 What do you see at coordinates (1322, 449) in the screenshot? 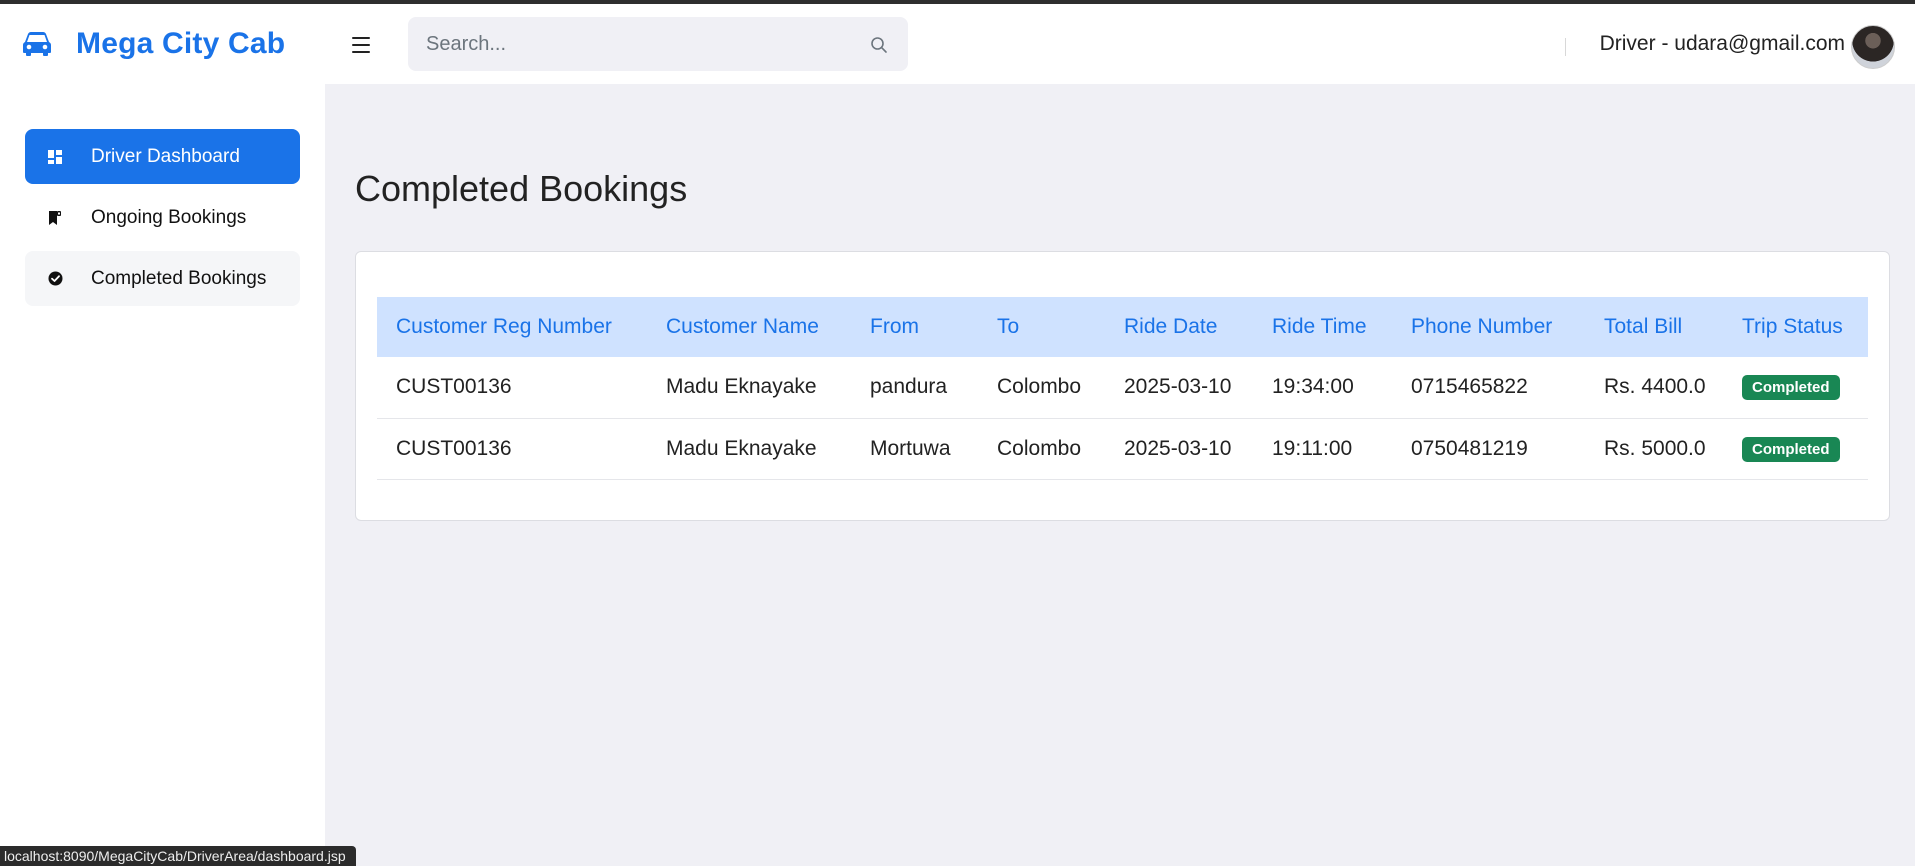
I see `cell-ride-time: 19:11:00` at bounding box center [1322, 449].